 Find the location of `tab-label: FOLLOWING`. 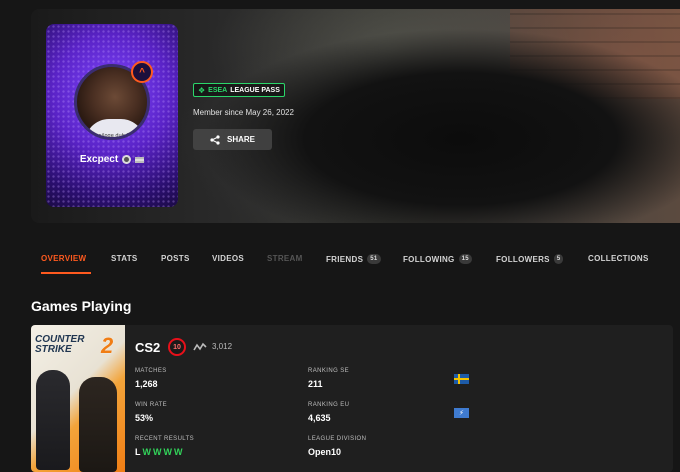

tab-label: FOLLOWING is located at coordinates (429, 259).